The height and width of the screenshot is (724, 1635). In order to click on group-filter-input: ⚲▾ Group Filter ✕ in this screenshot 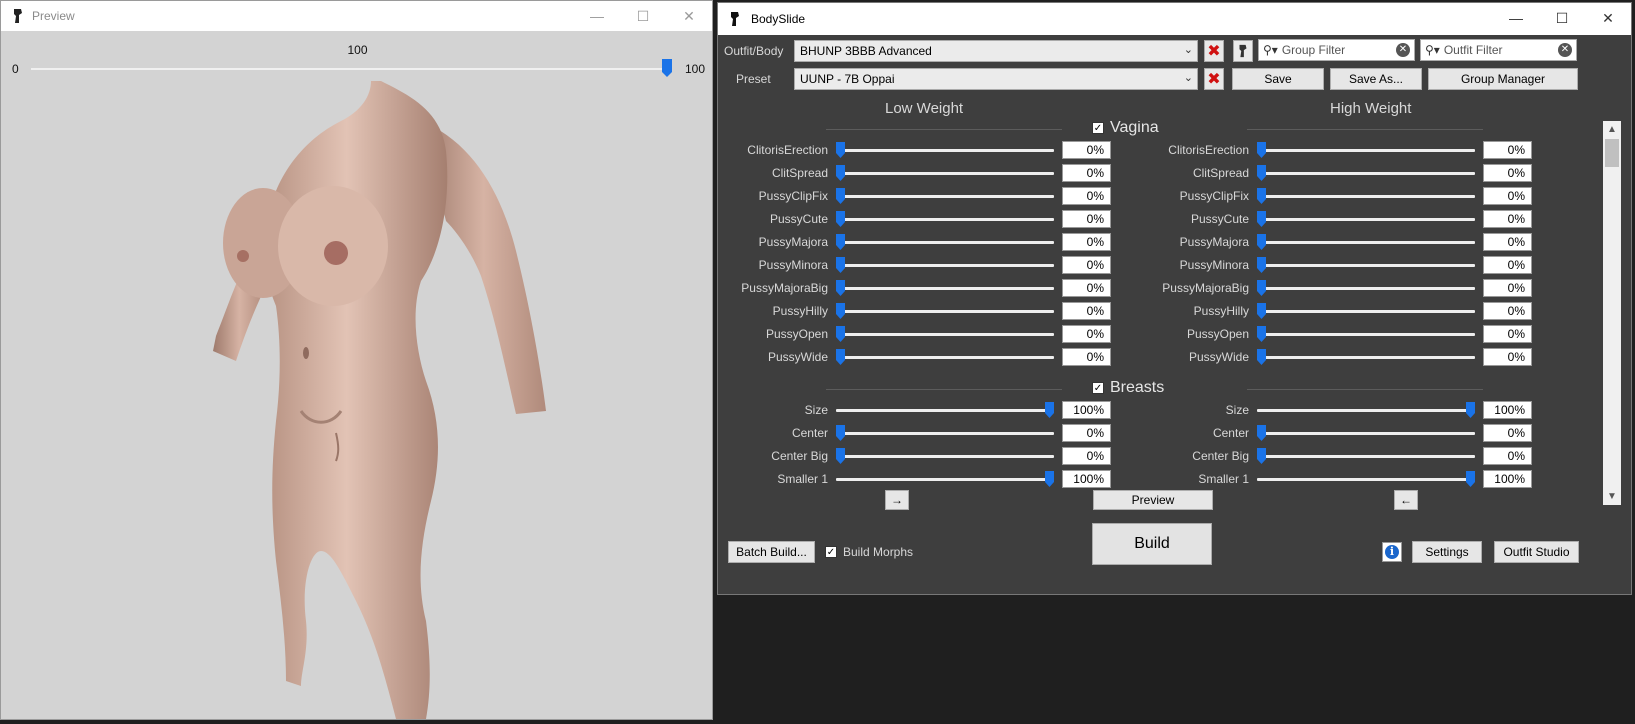, I will do `click(1336, 50)`.